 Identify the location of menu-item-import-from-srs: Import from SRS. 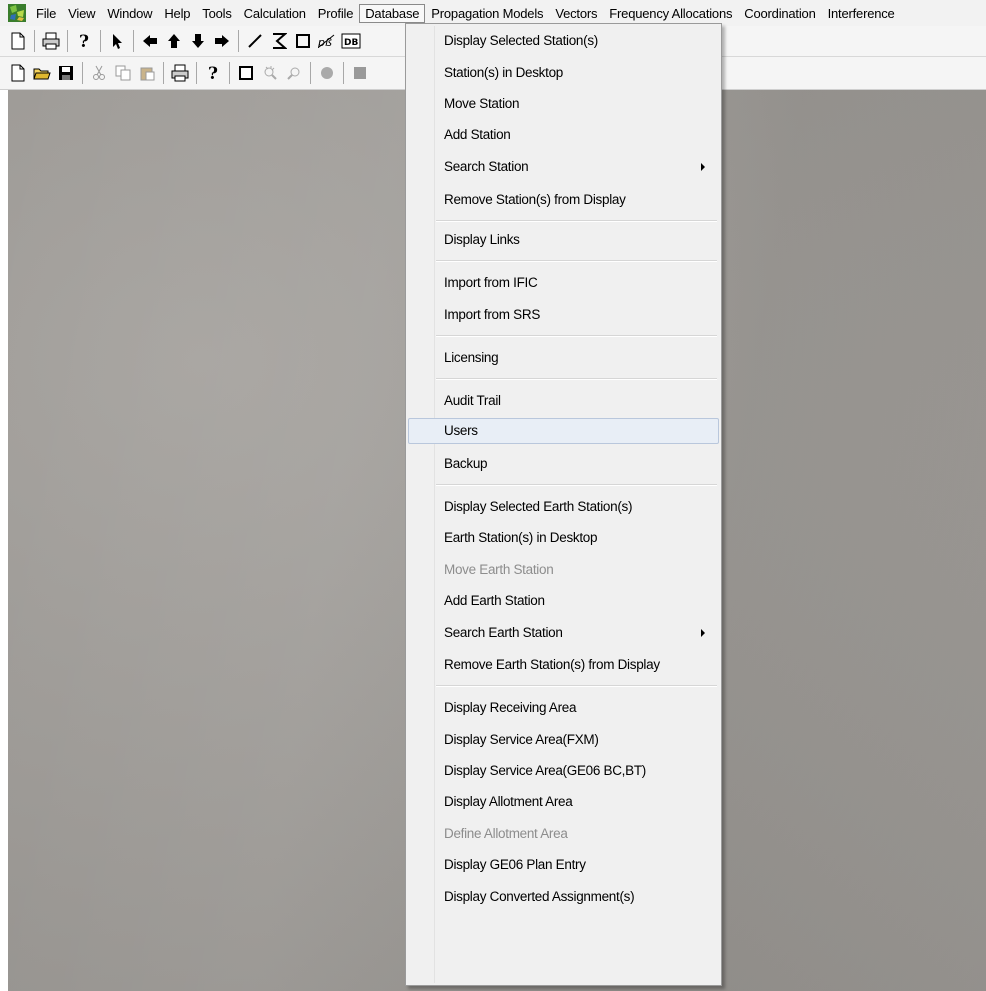
(563, 315).